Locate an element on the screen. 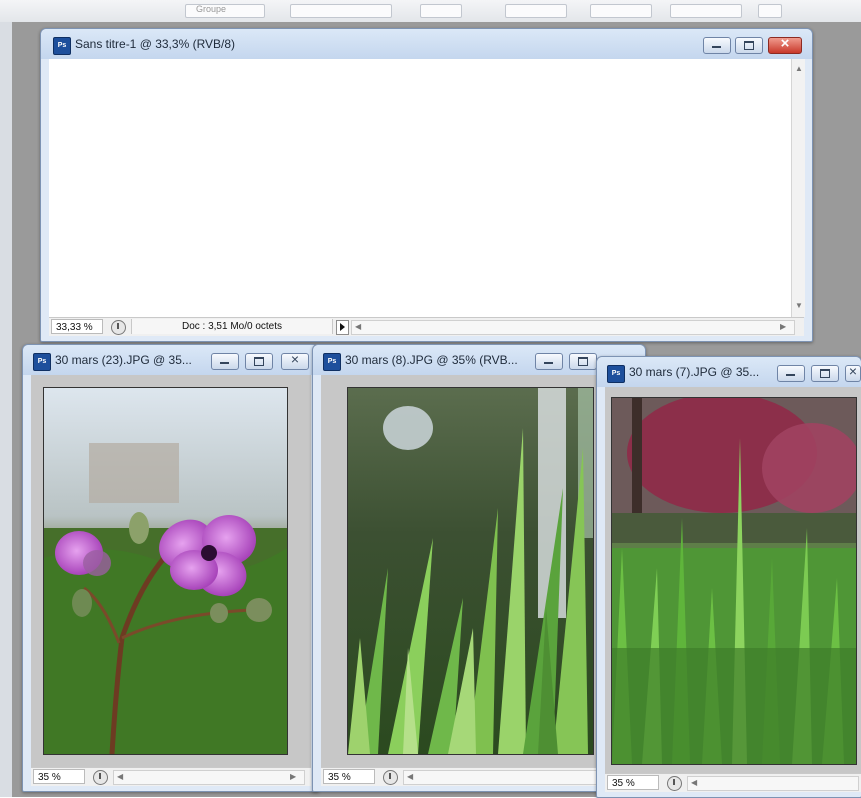  group-dropdown-label: Groupe is located at coordinates (211, 9).